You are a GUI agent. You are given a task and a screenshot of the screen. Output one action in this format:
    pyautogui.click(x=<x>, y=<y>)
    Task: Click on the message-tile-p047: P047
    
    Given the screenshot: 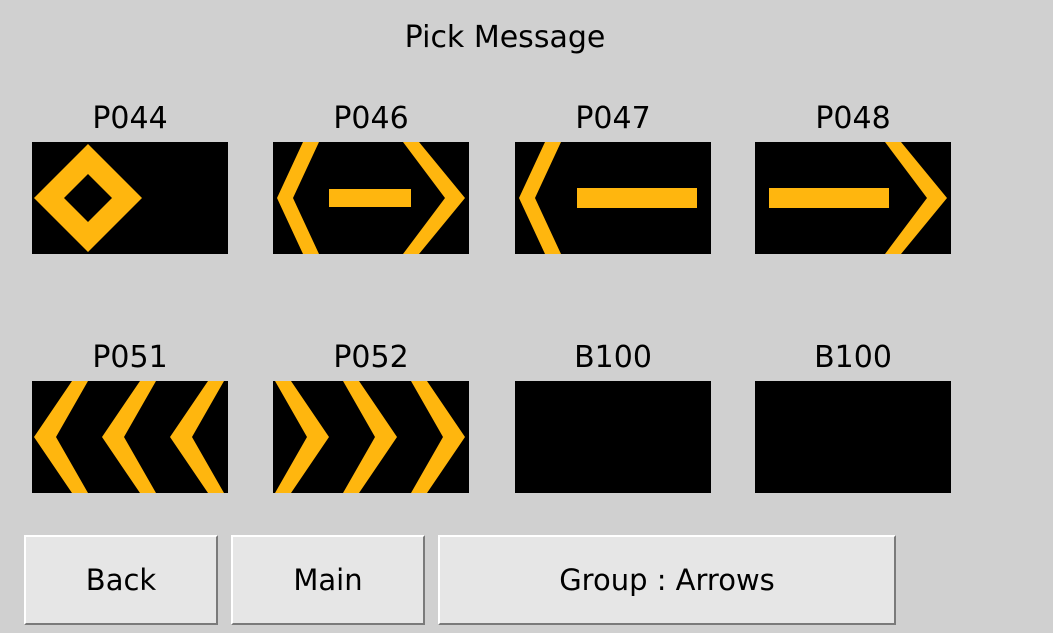 What is the action you would take?
    pyautogui.click(x=613, y=178)
    